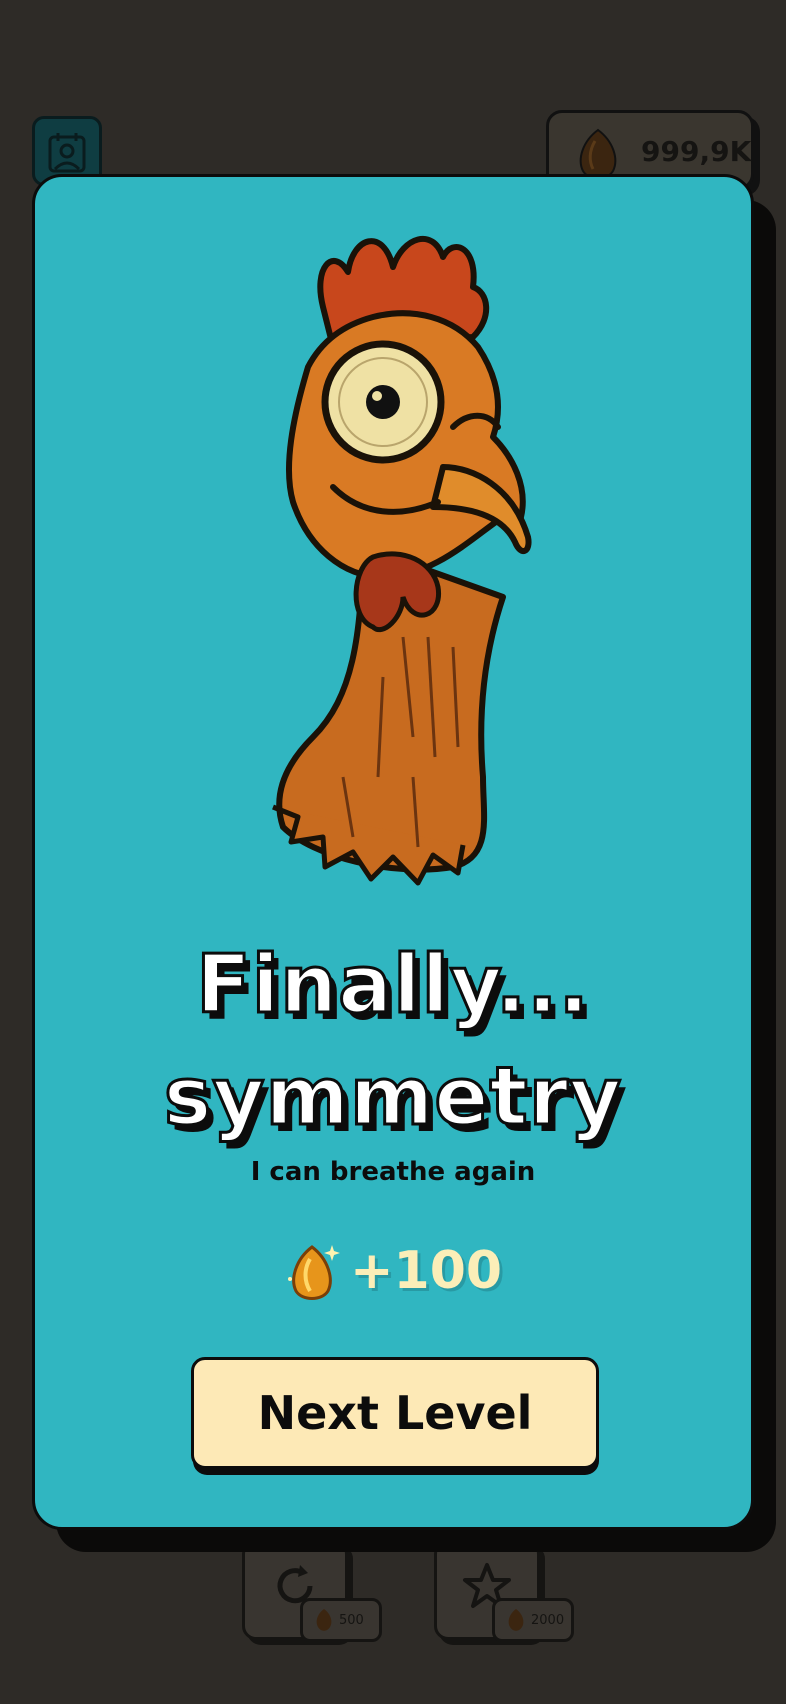 This screenshot has height=1704, width=786. What do you see at coordinates (351, 1620) in the screenshot?
I see `refresh-cost-label: 500` at bounding box center [351, 1620].